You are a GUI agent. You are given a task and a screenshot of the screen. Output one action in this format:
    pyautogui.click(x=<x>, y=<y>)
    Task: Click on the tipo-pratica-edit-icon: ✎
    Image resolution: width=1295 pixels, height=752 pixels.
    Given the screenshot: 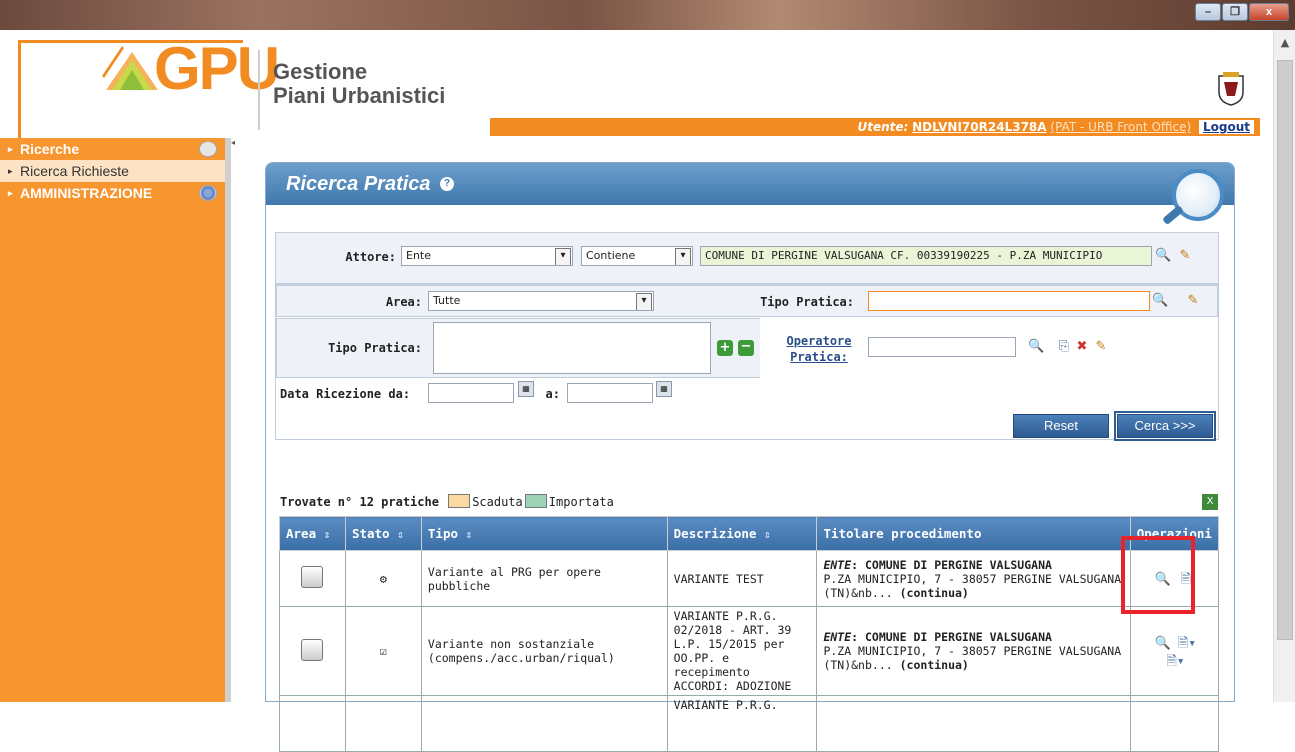 What is the action you would take?
    pyautogui.click(x=1193, y=301)
    